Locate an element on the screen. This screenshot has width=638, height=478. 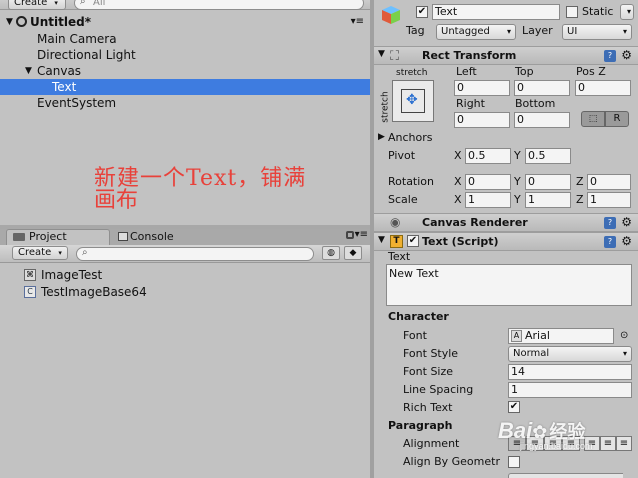
item-label: Canvas is located at coordinates (59, 71).